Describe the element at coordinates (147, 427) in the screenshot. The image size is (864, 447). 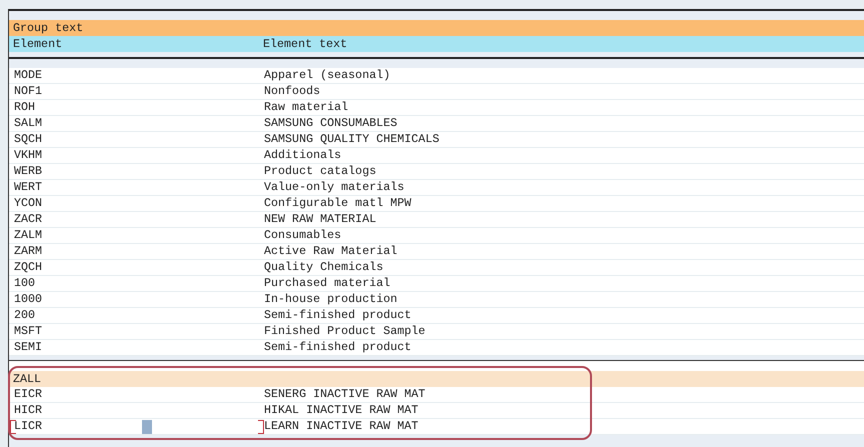
I see `text-cursor` at that location.